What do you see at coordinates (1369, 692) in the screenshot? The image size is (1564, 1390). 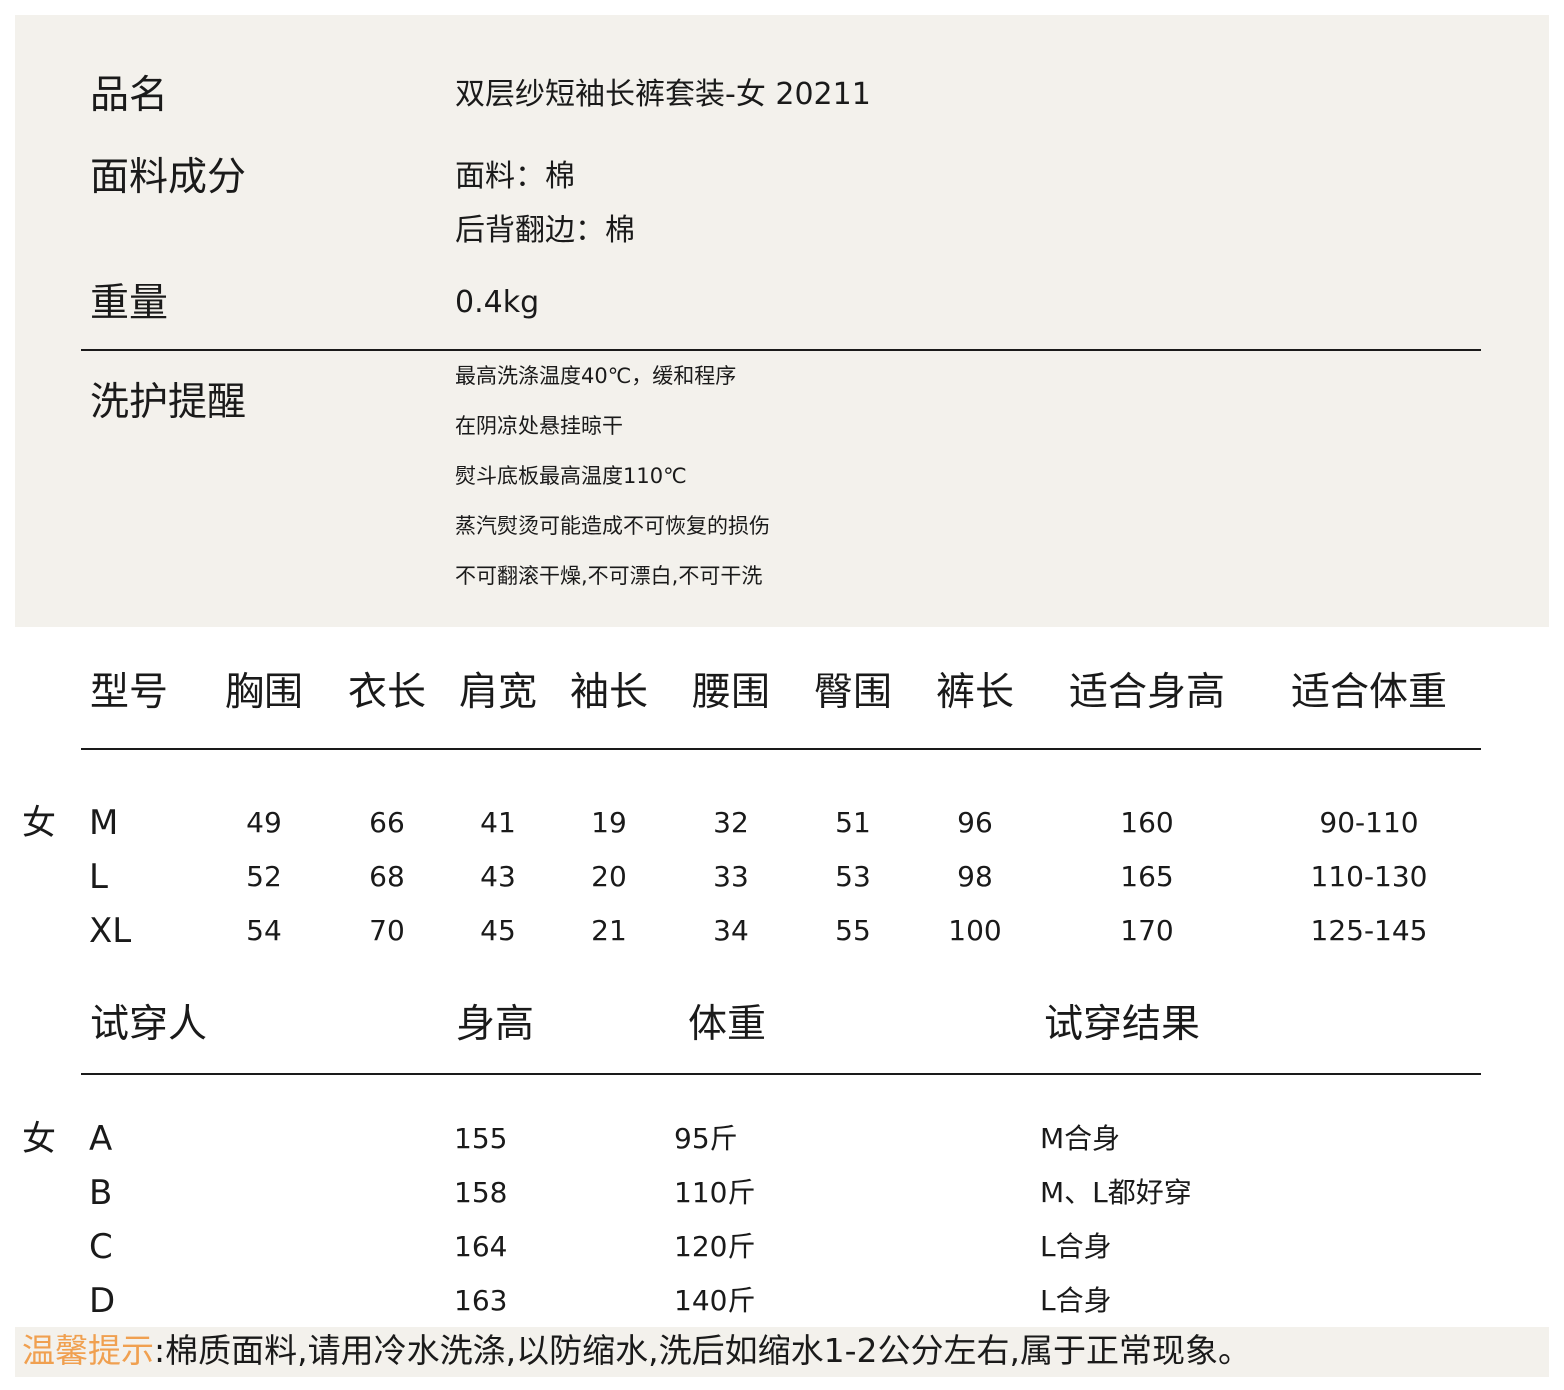 I see `size-header-weight: 适合体重` at bounding box center [1369, 692].